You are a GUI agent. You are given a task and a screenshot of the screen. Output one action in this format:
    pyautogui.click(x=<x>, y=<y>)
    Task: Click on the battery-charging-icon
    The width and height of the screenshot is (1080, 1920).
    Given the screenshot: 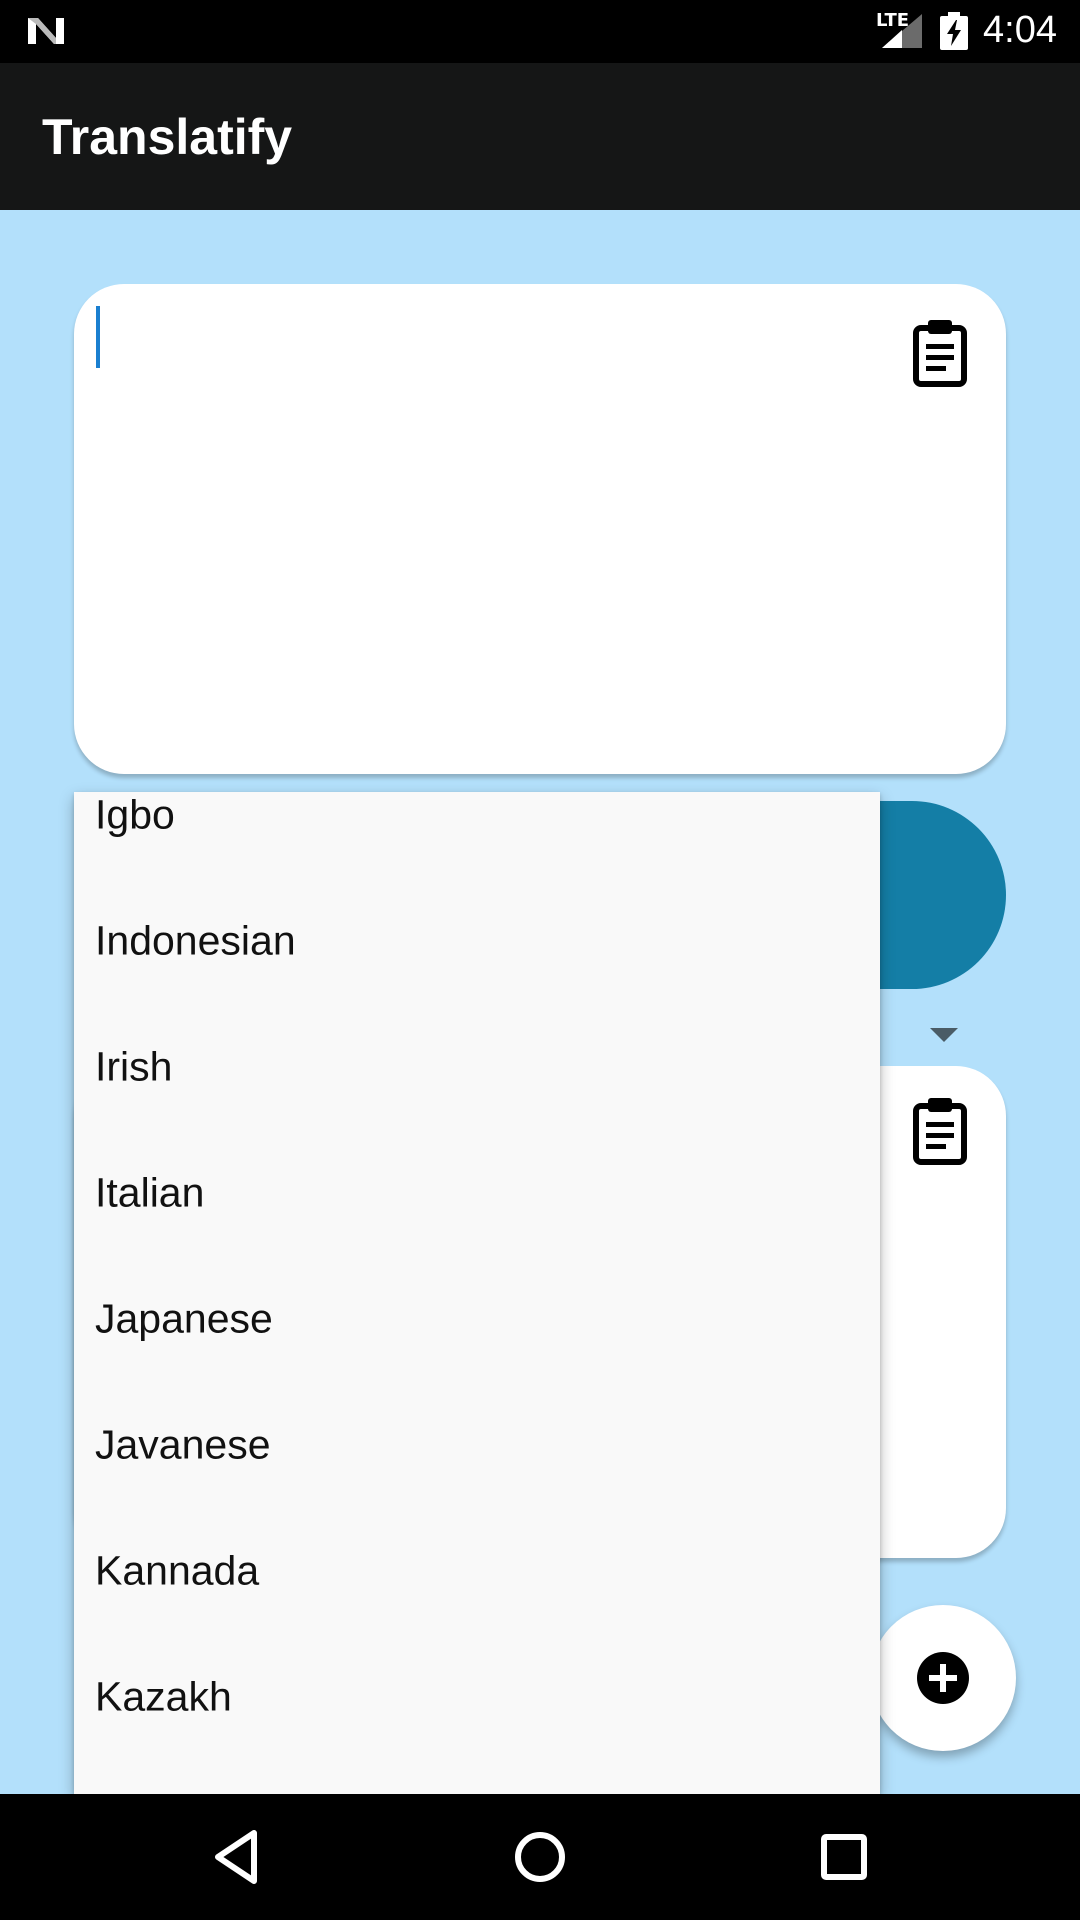 What is the action you would take?
    pyautogui.click(x=954, y=31)
    